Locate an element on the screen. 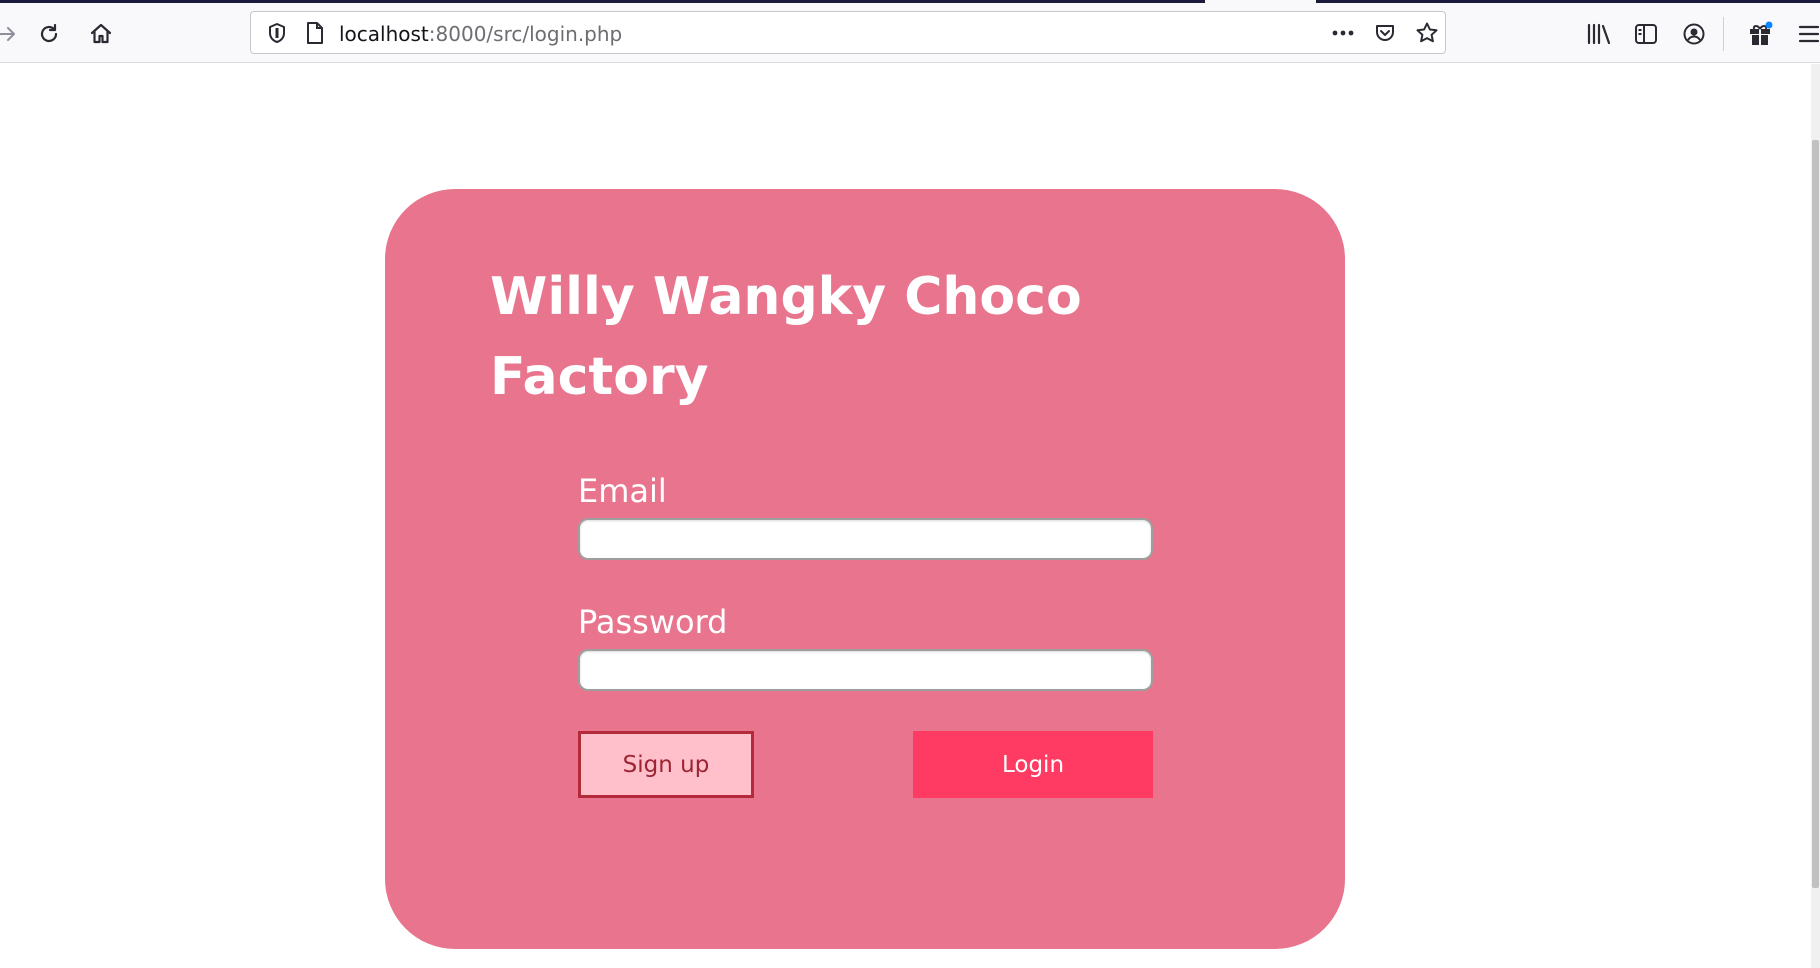  login-button: Login is located at coordinates (1033, 764).